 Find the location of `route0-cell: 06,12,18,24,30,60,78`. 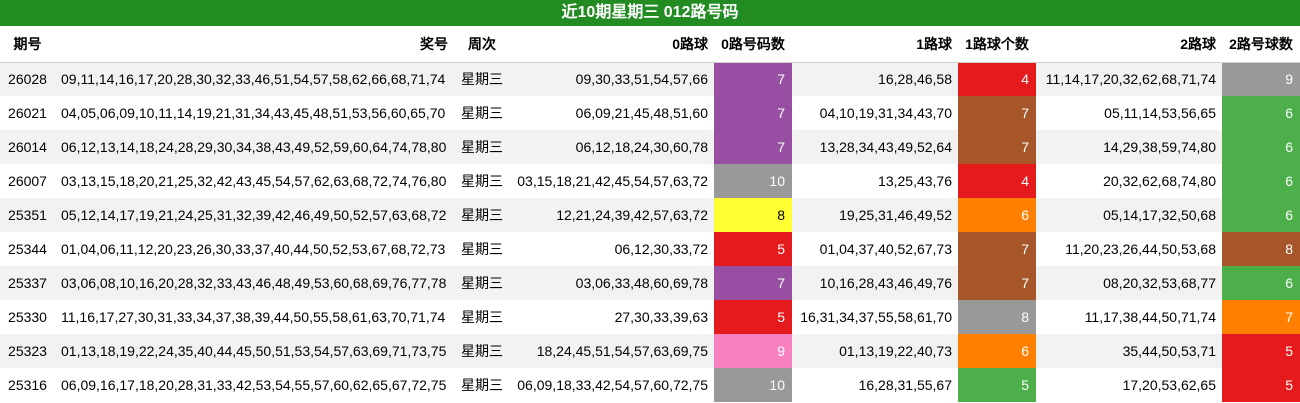

route0-cell: 06,12,18,24,30,60,78 is located at coordinates (612, 147).